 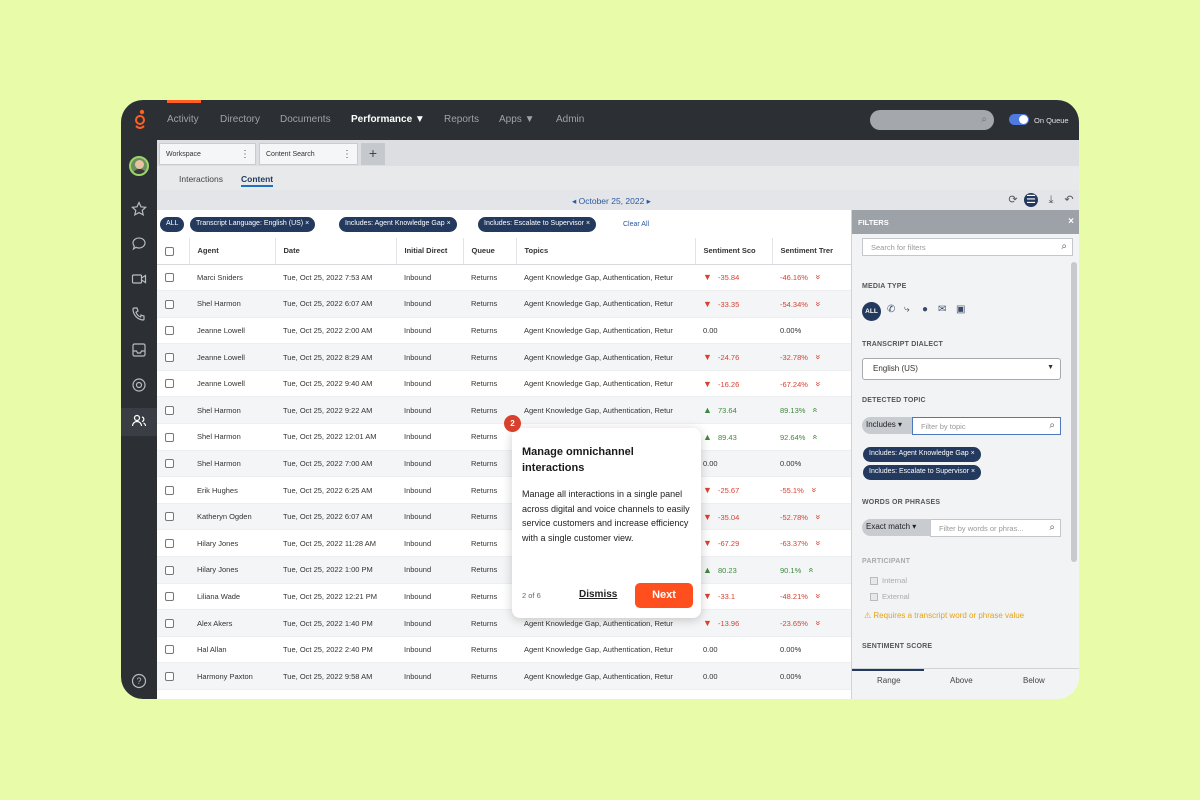 What do you see at coordinates (636, 224) in the screenshot?
I see `clear-all-link: Clear All` at bounding box center [636, 224].